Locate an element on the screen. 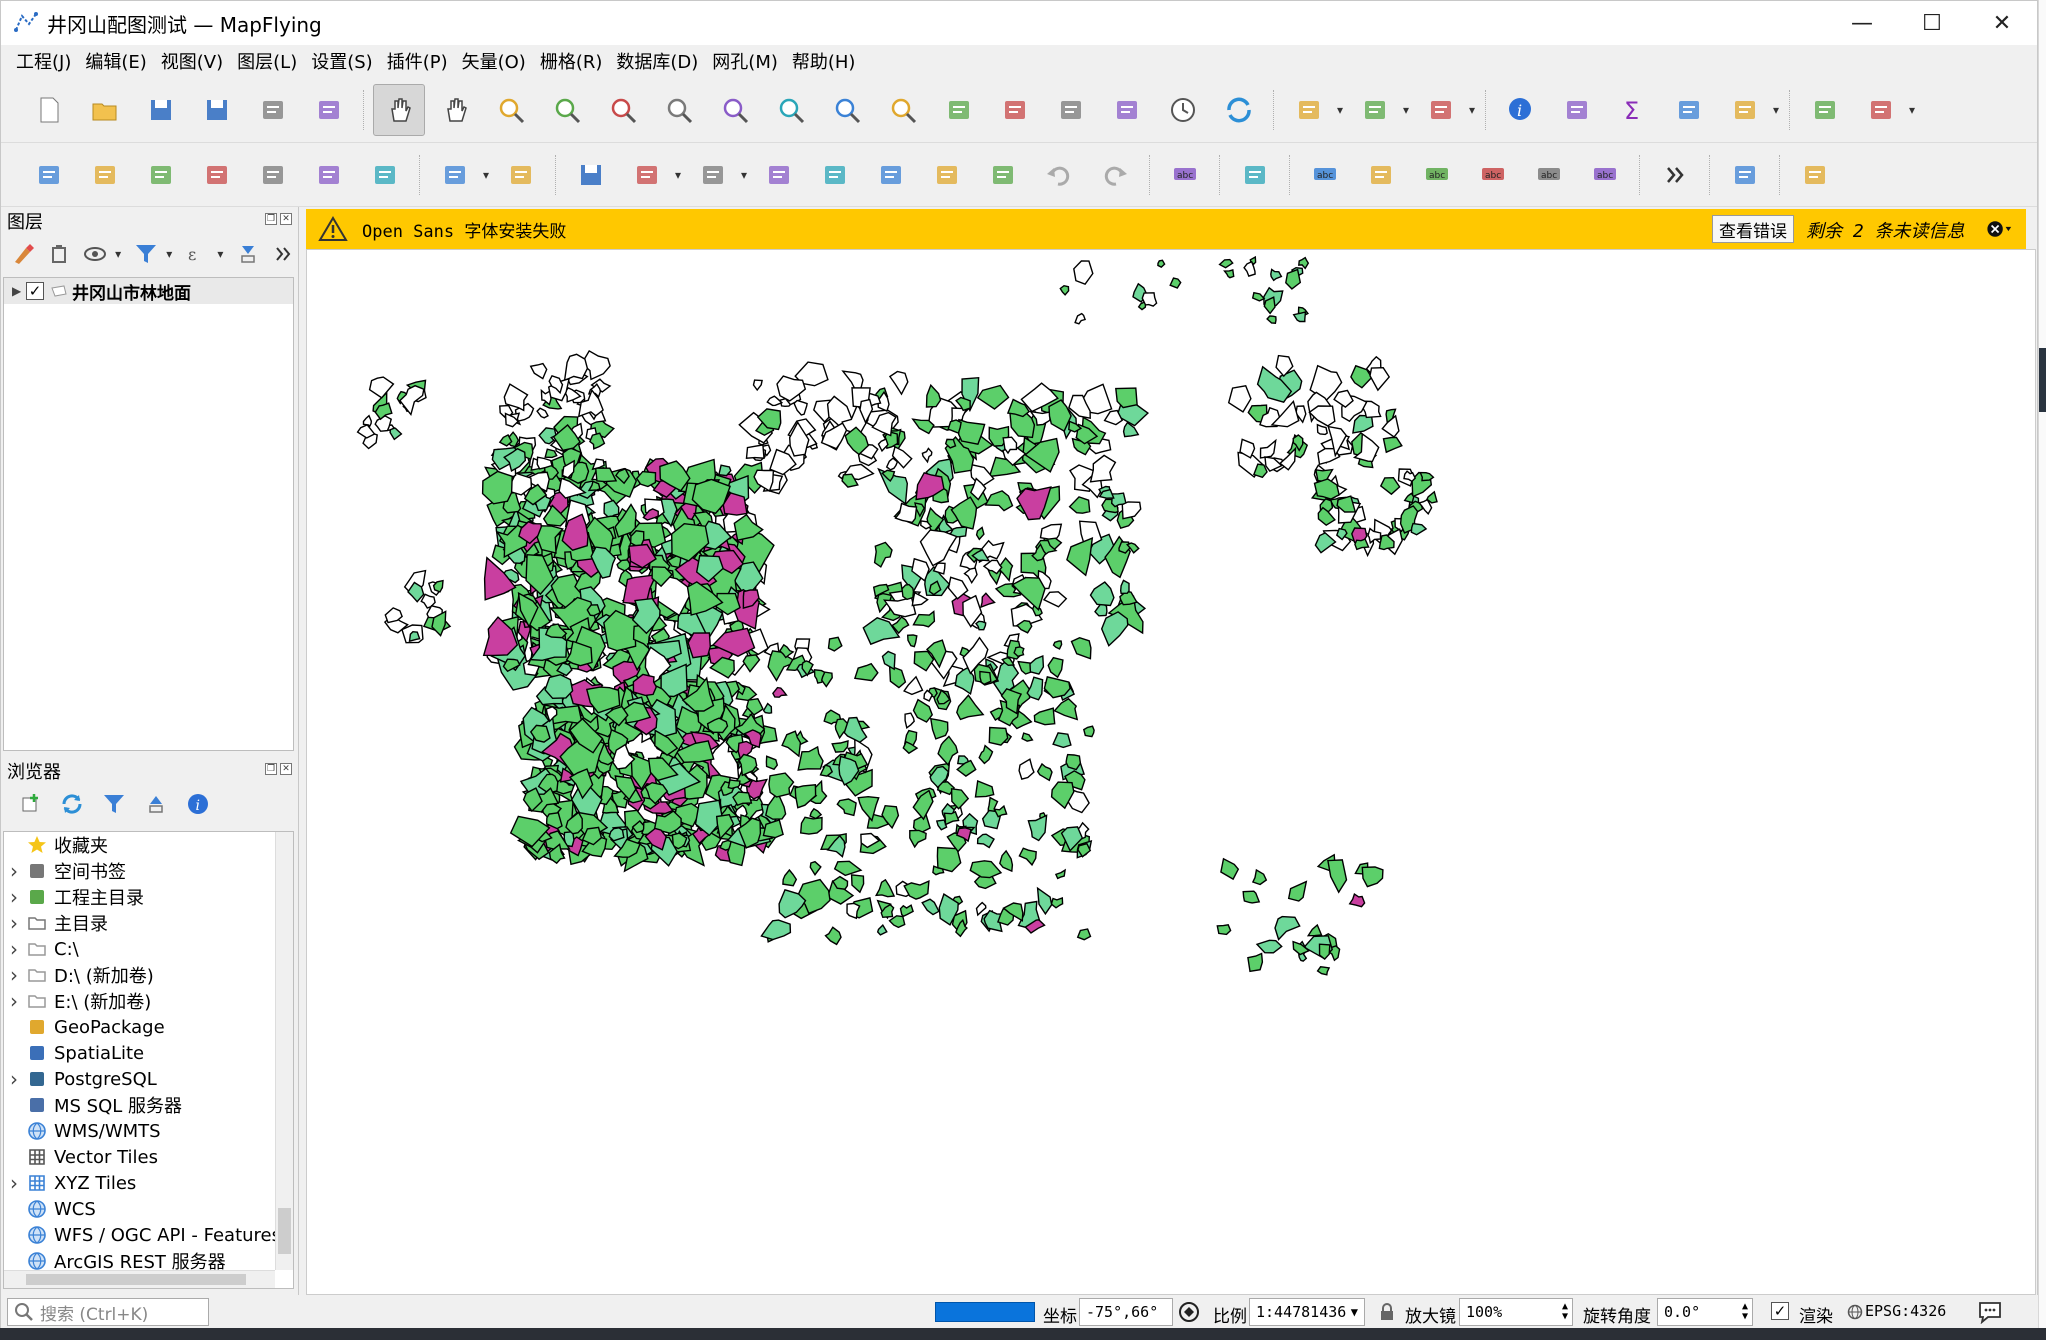 Image resolution: width=2046 pixels, height=1340 pixels. add-feature-button is located at coordinates (647, 175).